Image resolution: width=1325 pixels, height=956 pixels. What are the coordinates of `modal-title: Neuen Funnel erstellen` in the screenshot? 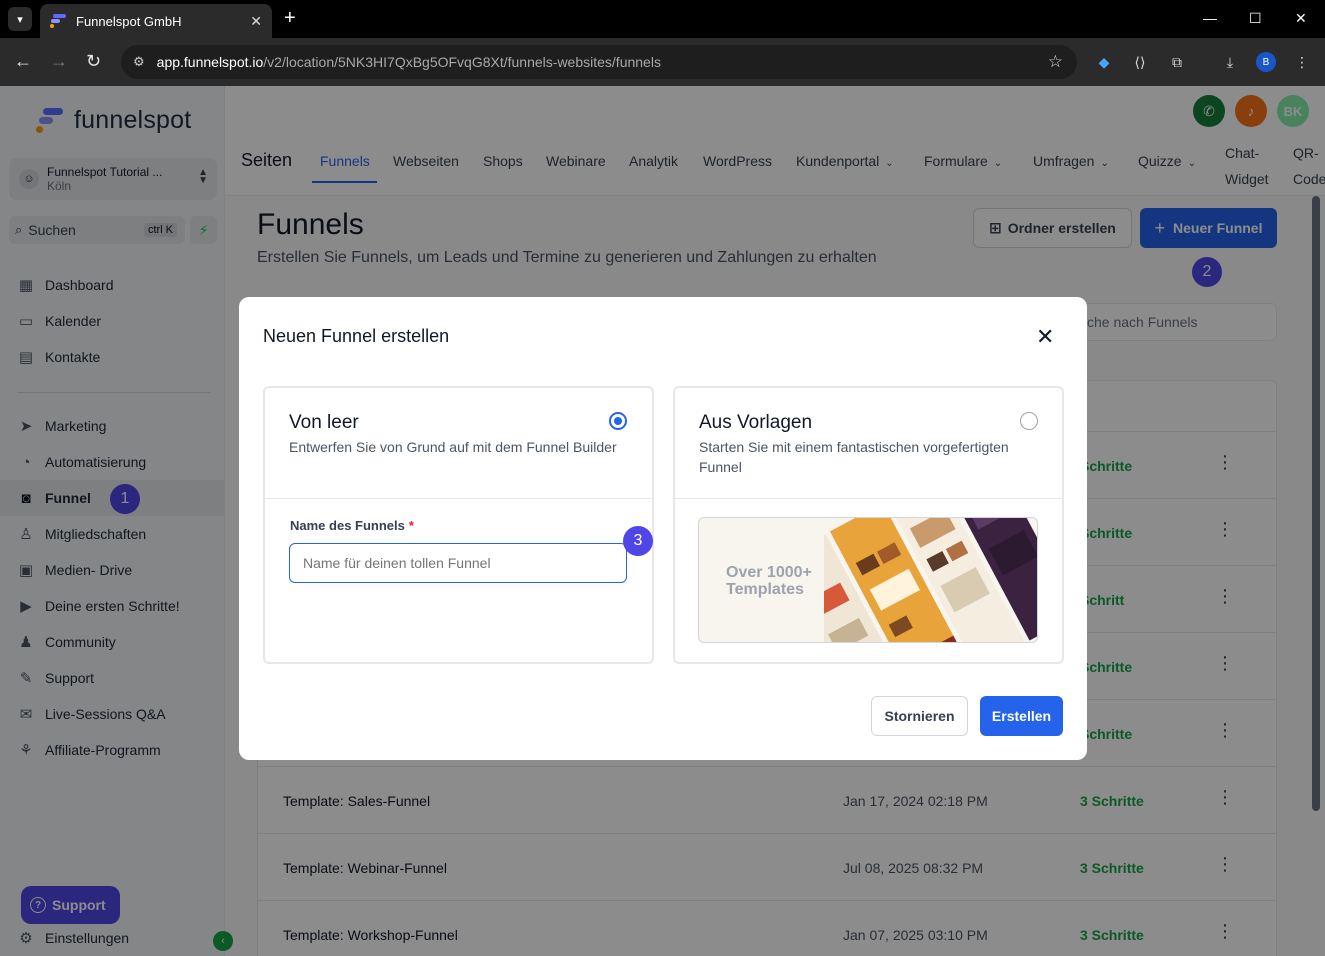 It's located at (356, 336).